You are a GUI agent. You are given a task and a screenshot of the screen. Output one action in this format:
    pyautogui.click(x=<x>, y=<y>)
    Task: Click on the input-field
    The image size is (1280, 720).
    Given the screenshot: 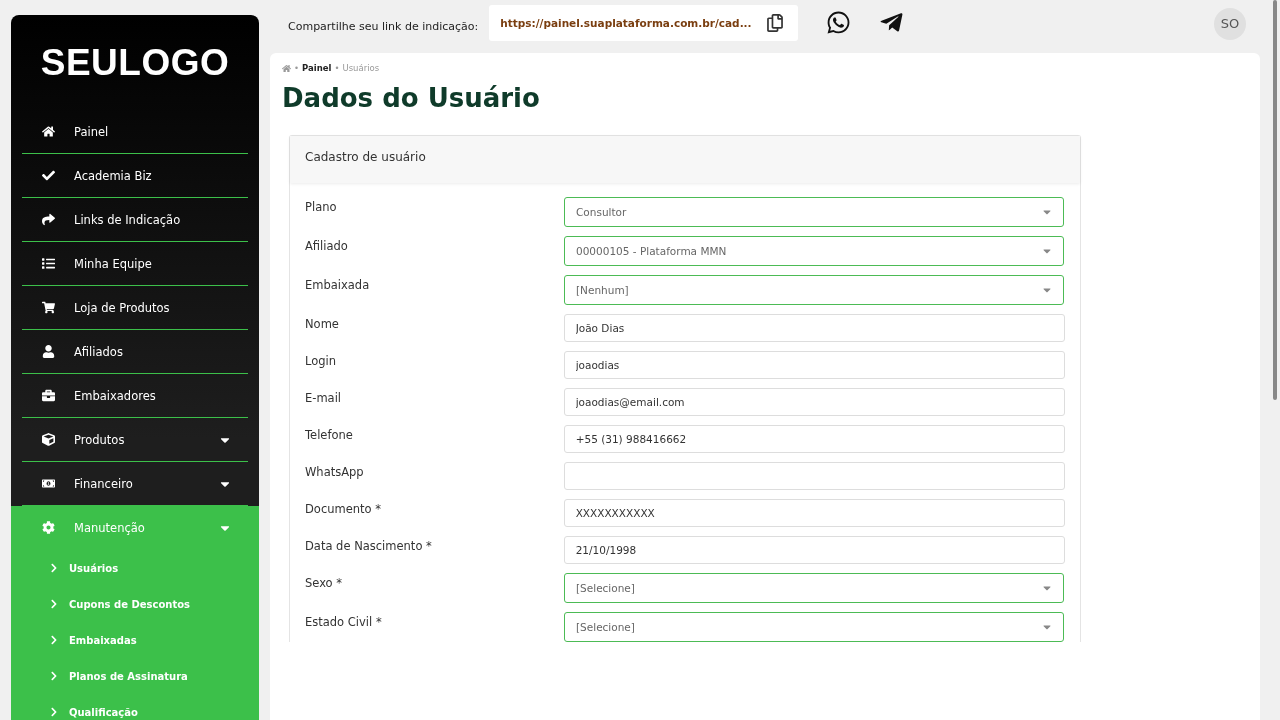 What is the action you would take?
    pyautogui.click(x=814, y=476)
    